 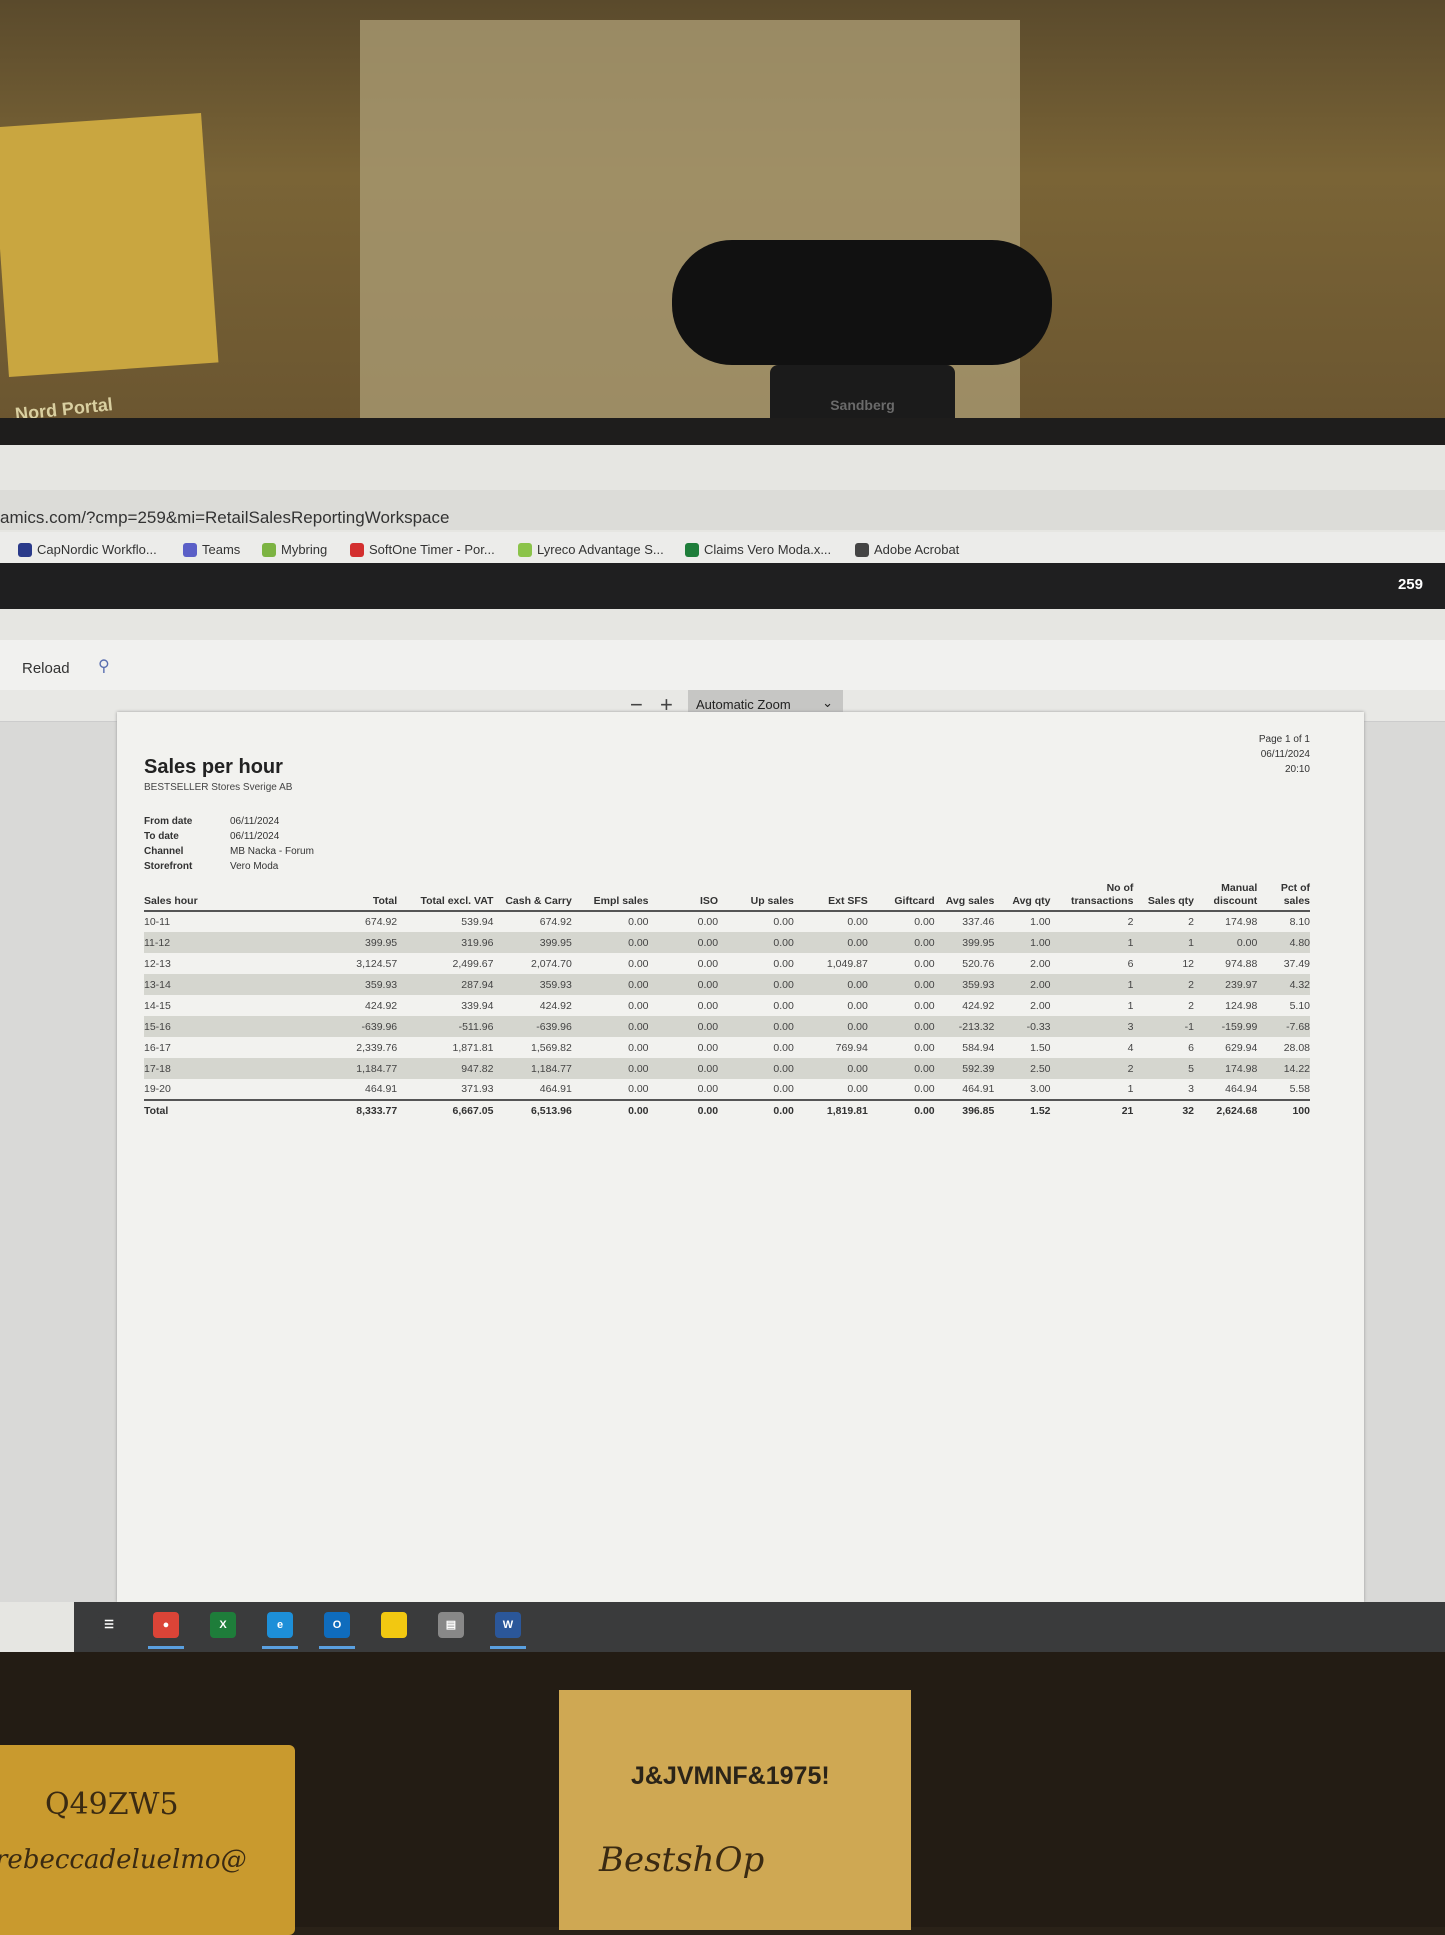 I want to click on table-cell: 1.50, so click(x=1040, y=1047).